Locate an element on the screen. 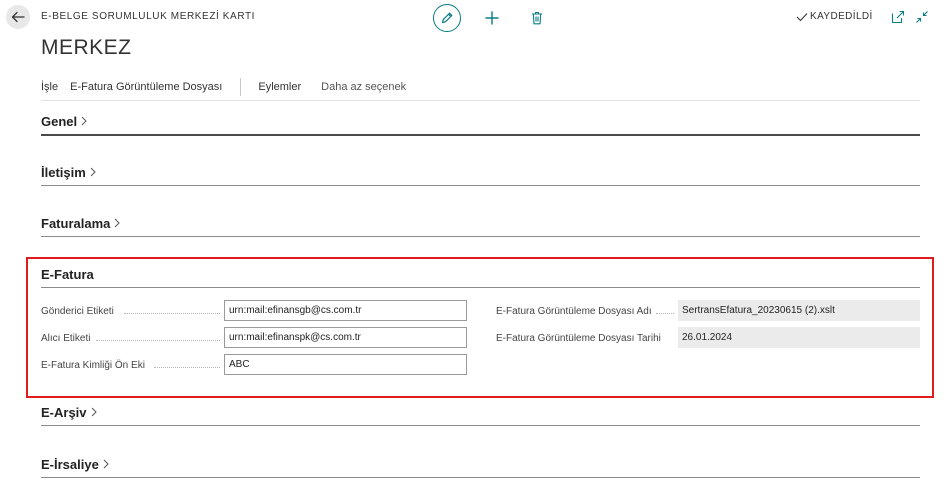 Image resolution: width=945 pixels, height=491 pixels. section-eirsaliye: E-İrsaliye is located at coordinates (480, 467).